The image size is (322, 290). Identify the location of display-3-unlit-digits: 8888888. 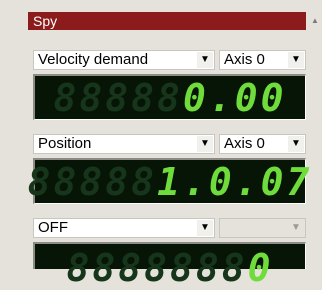
(157, 268).